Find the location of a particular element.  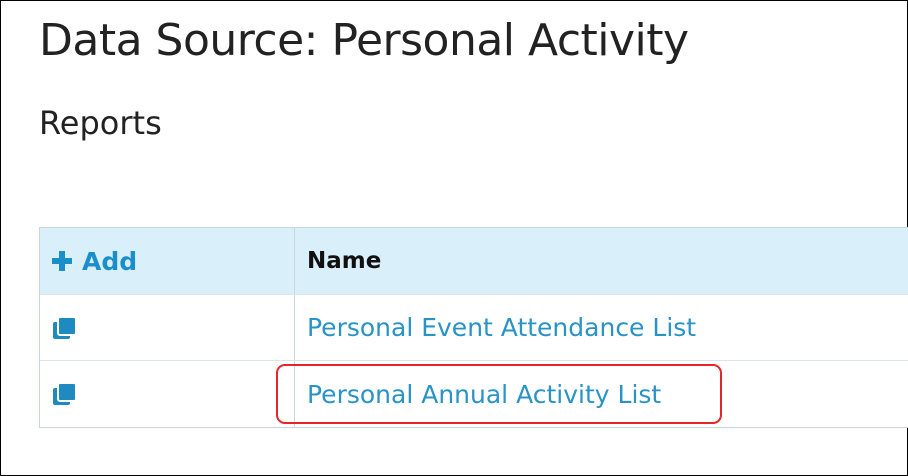

row-name-cell: Personal Event Attendance List is located at coordinates (601, 327).